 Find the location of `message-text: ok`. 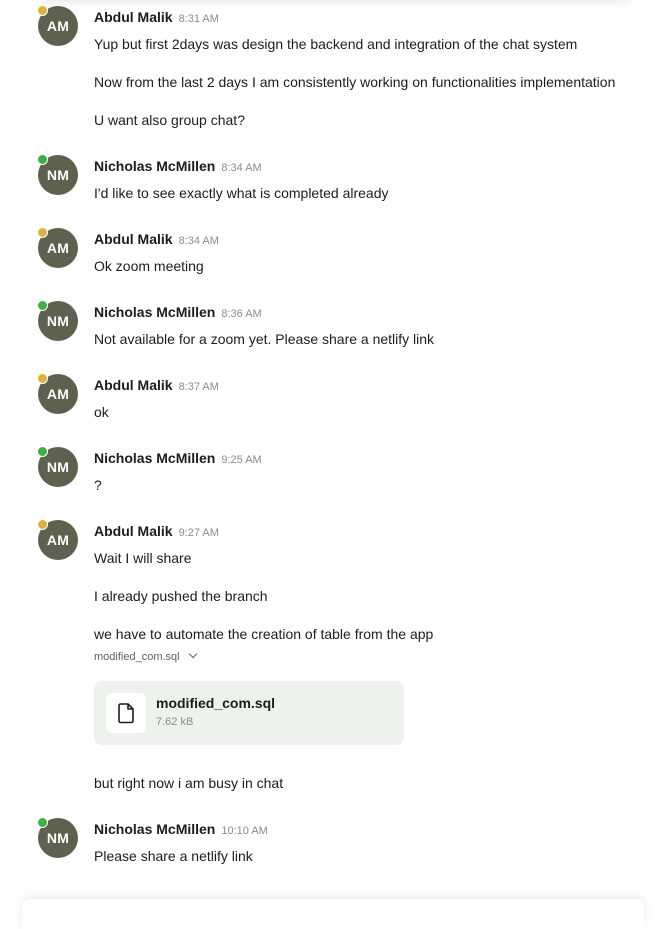

message-text: ok is located at coordinates (101, 412).